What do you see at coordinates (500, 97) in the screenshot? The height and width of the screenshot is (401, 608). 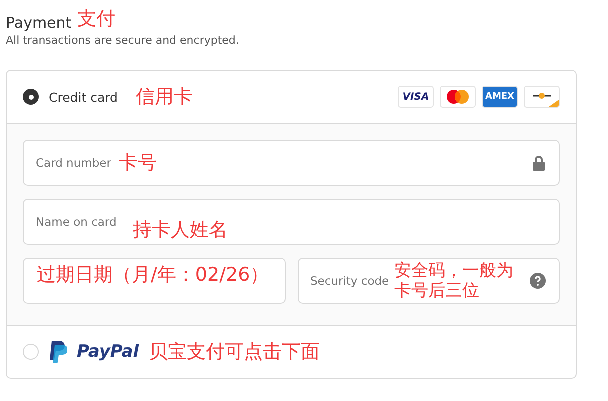 I see `amex-logo: AMEX` at bounding box center [500, 97].